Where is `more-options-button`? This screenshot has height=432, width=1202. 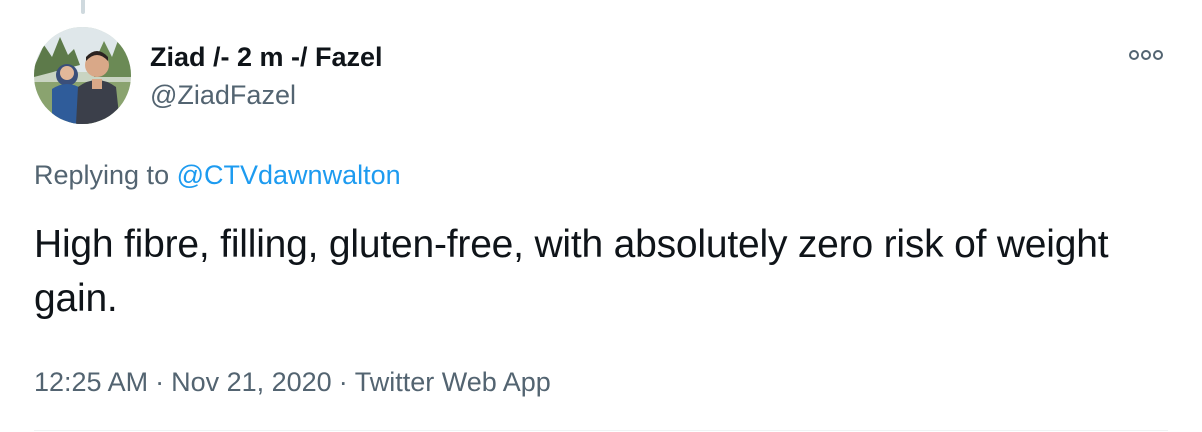 more-options-button is located at coordinates (1146, 55).